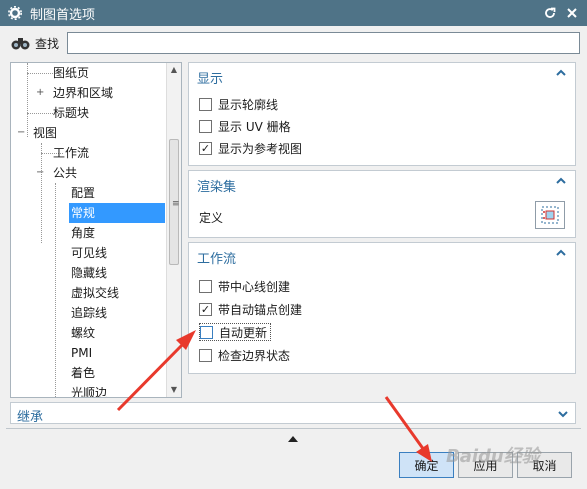 The width and height of the screenshot is (587, 489). I want to click on tree-item: 标题块, so click(90, 113).